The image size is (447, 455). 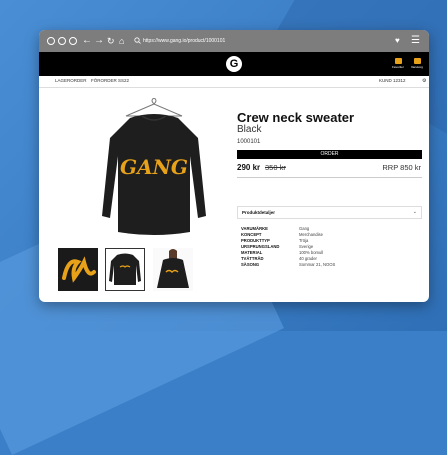 What do you see at coordinates (111, 41) in the screenshot?
I see `reload-icon: ↻` at bounding box center [111, 41].